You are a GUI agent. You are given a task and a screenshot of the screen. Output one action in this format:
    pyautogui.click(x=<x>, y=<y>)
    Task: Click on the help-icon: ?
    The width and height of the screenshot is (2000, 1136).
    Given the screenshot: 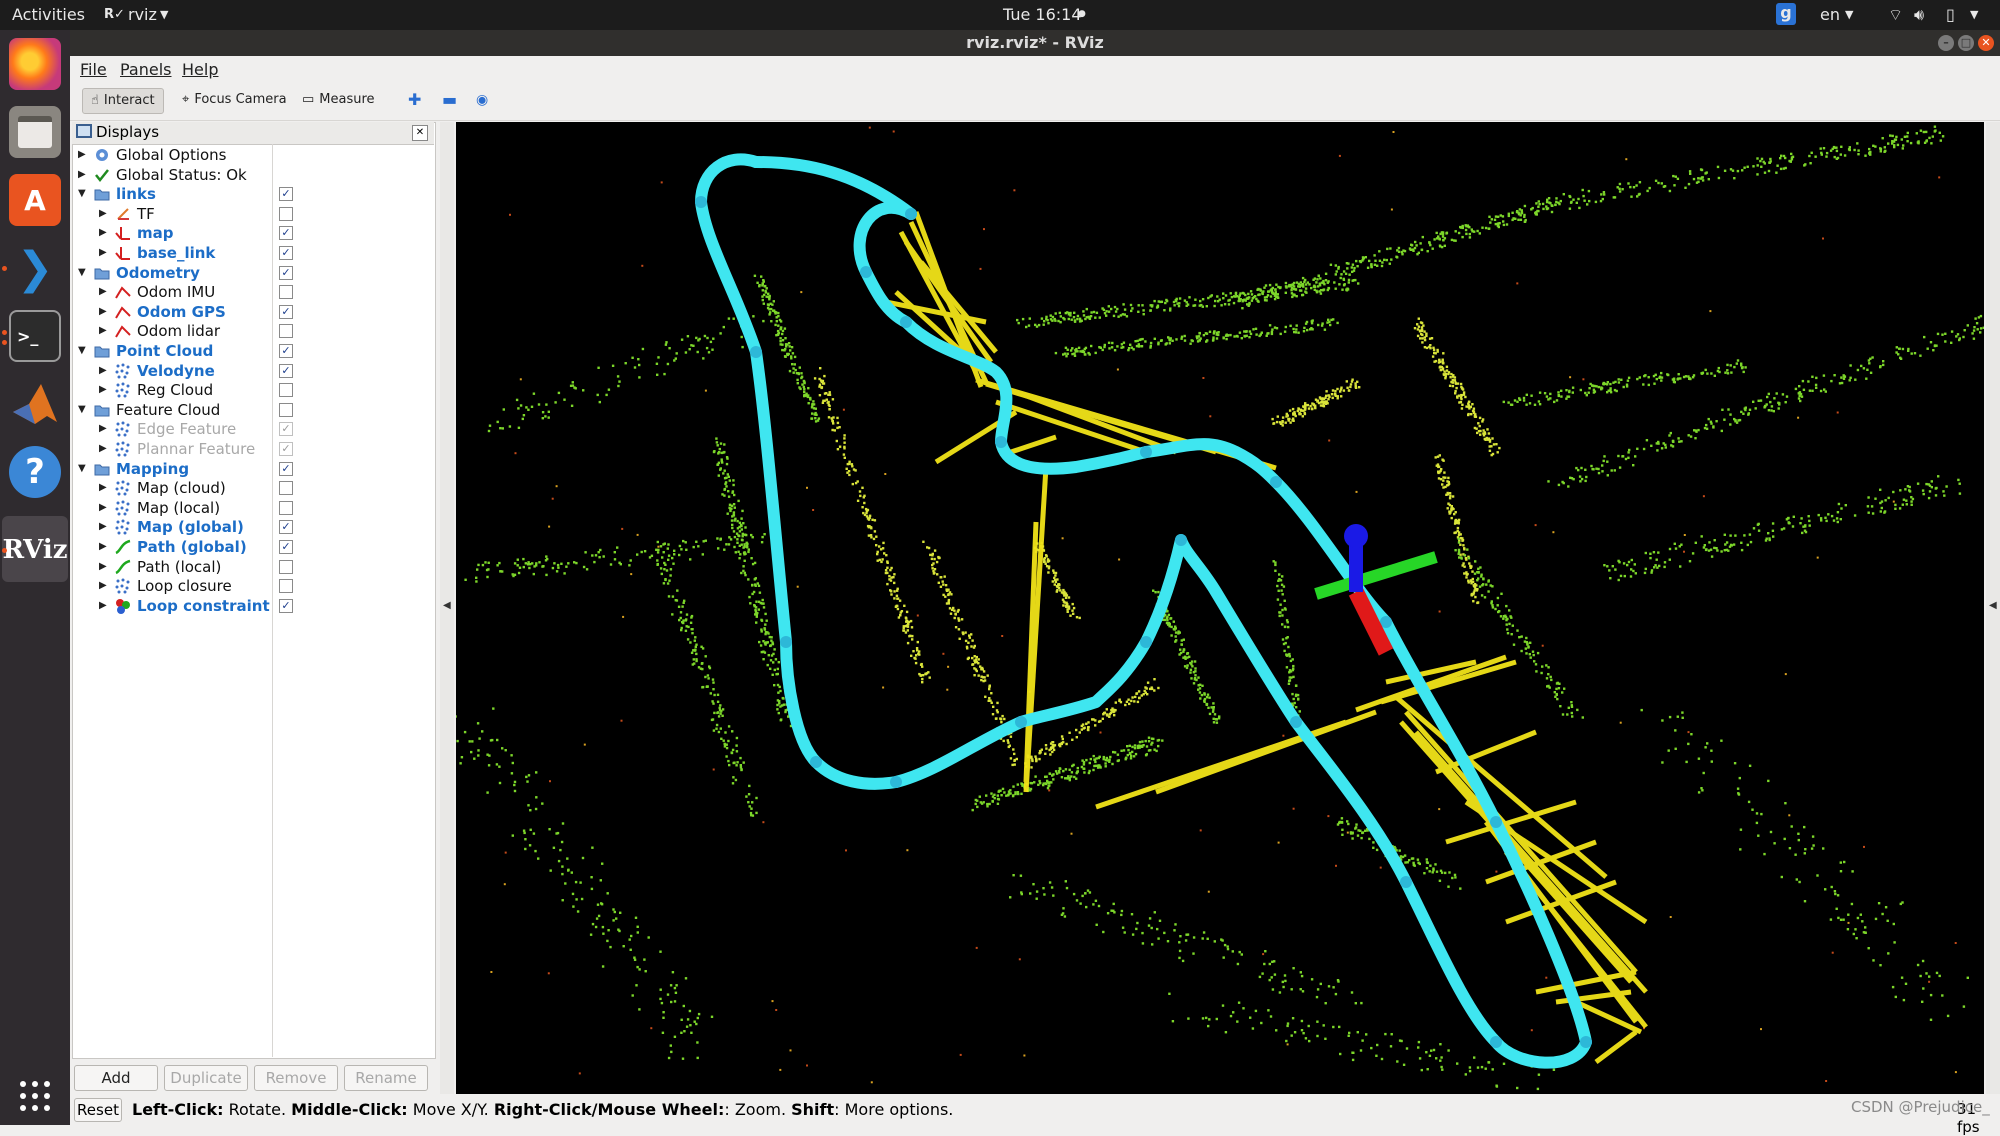 What is the action you would take?
    pyautogui.click(x=35, y=472)
    